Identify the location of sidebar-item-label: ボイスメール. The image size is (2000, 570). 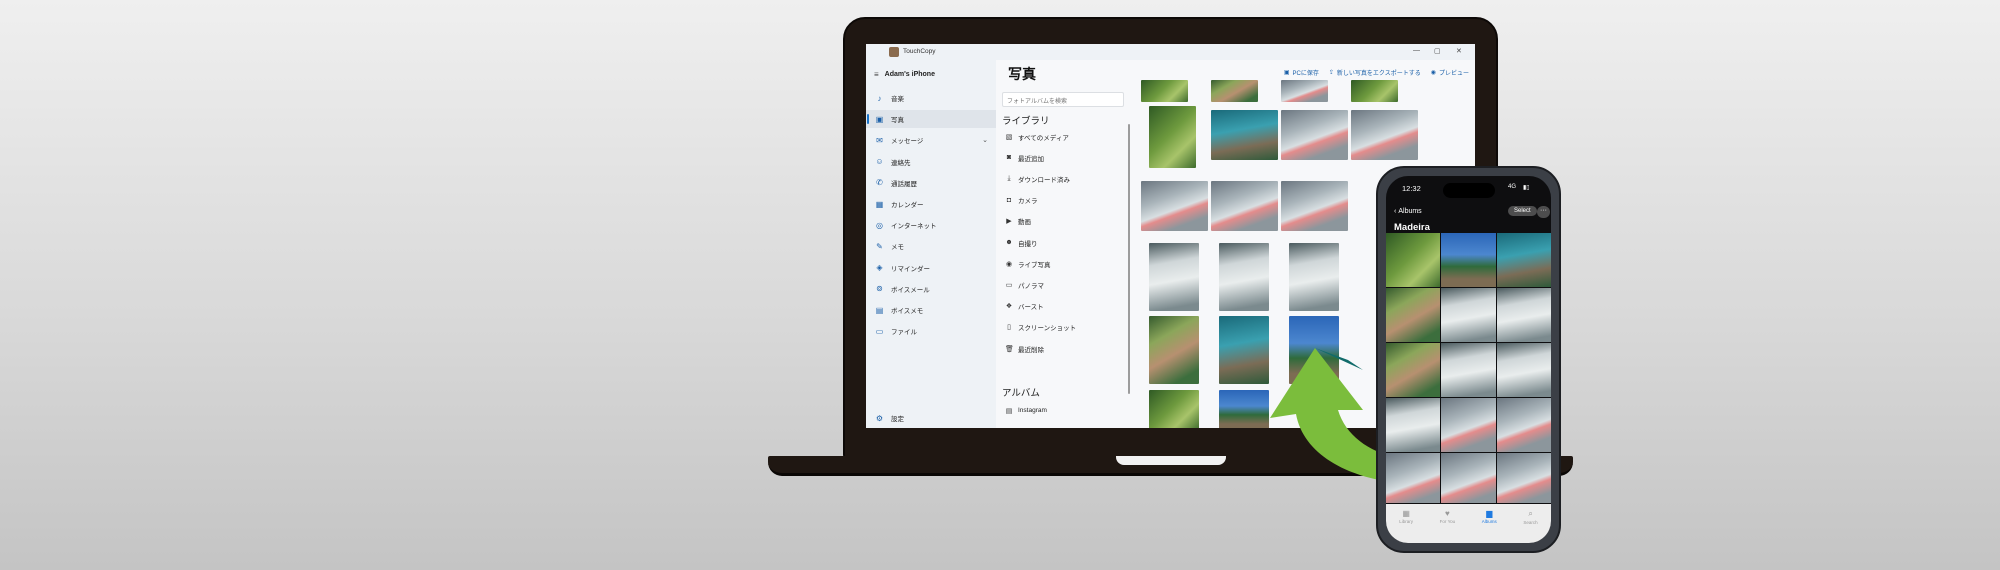
(910, 290).